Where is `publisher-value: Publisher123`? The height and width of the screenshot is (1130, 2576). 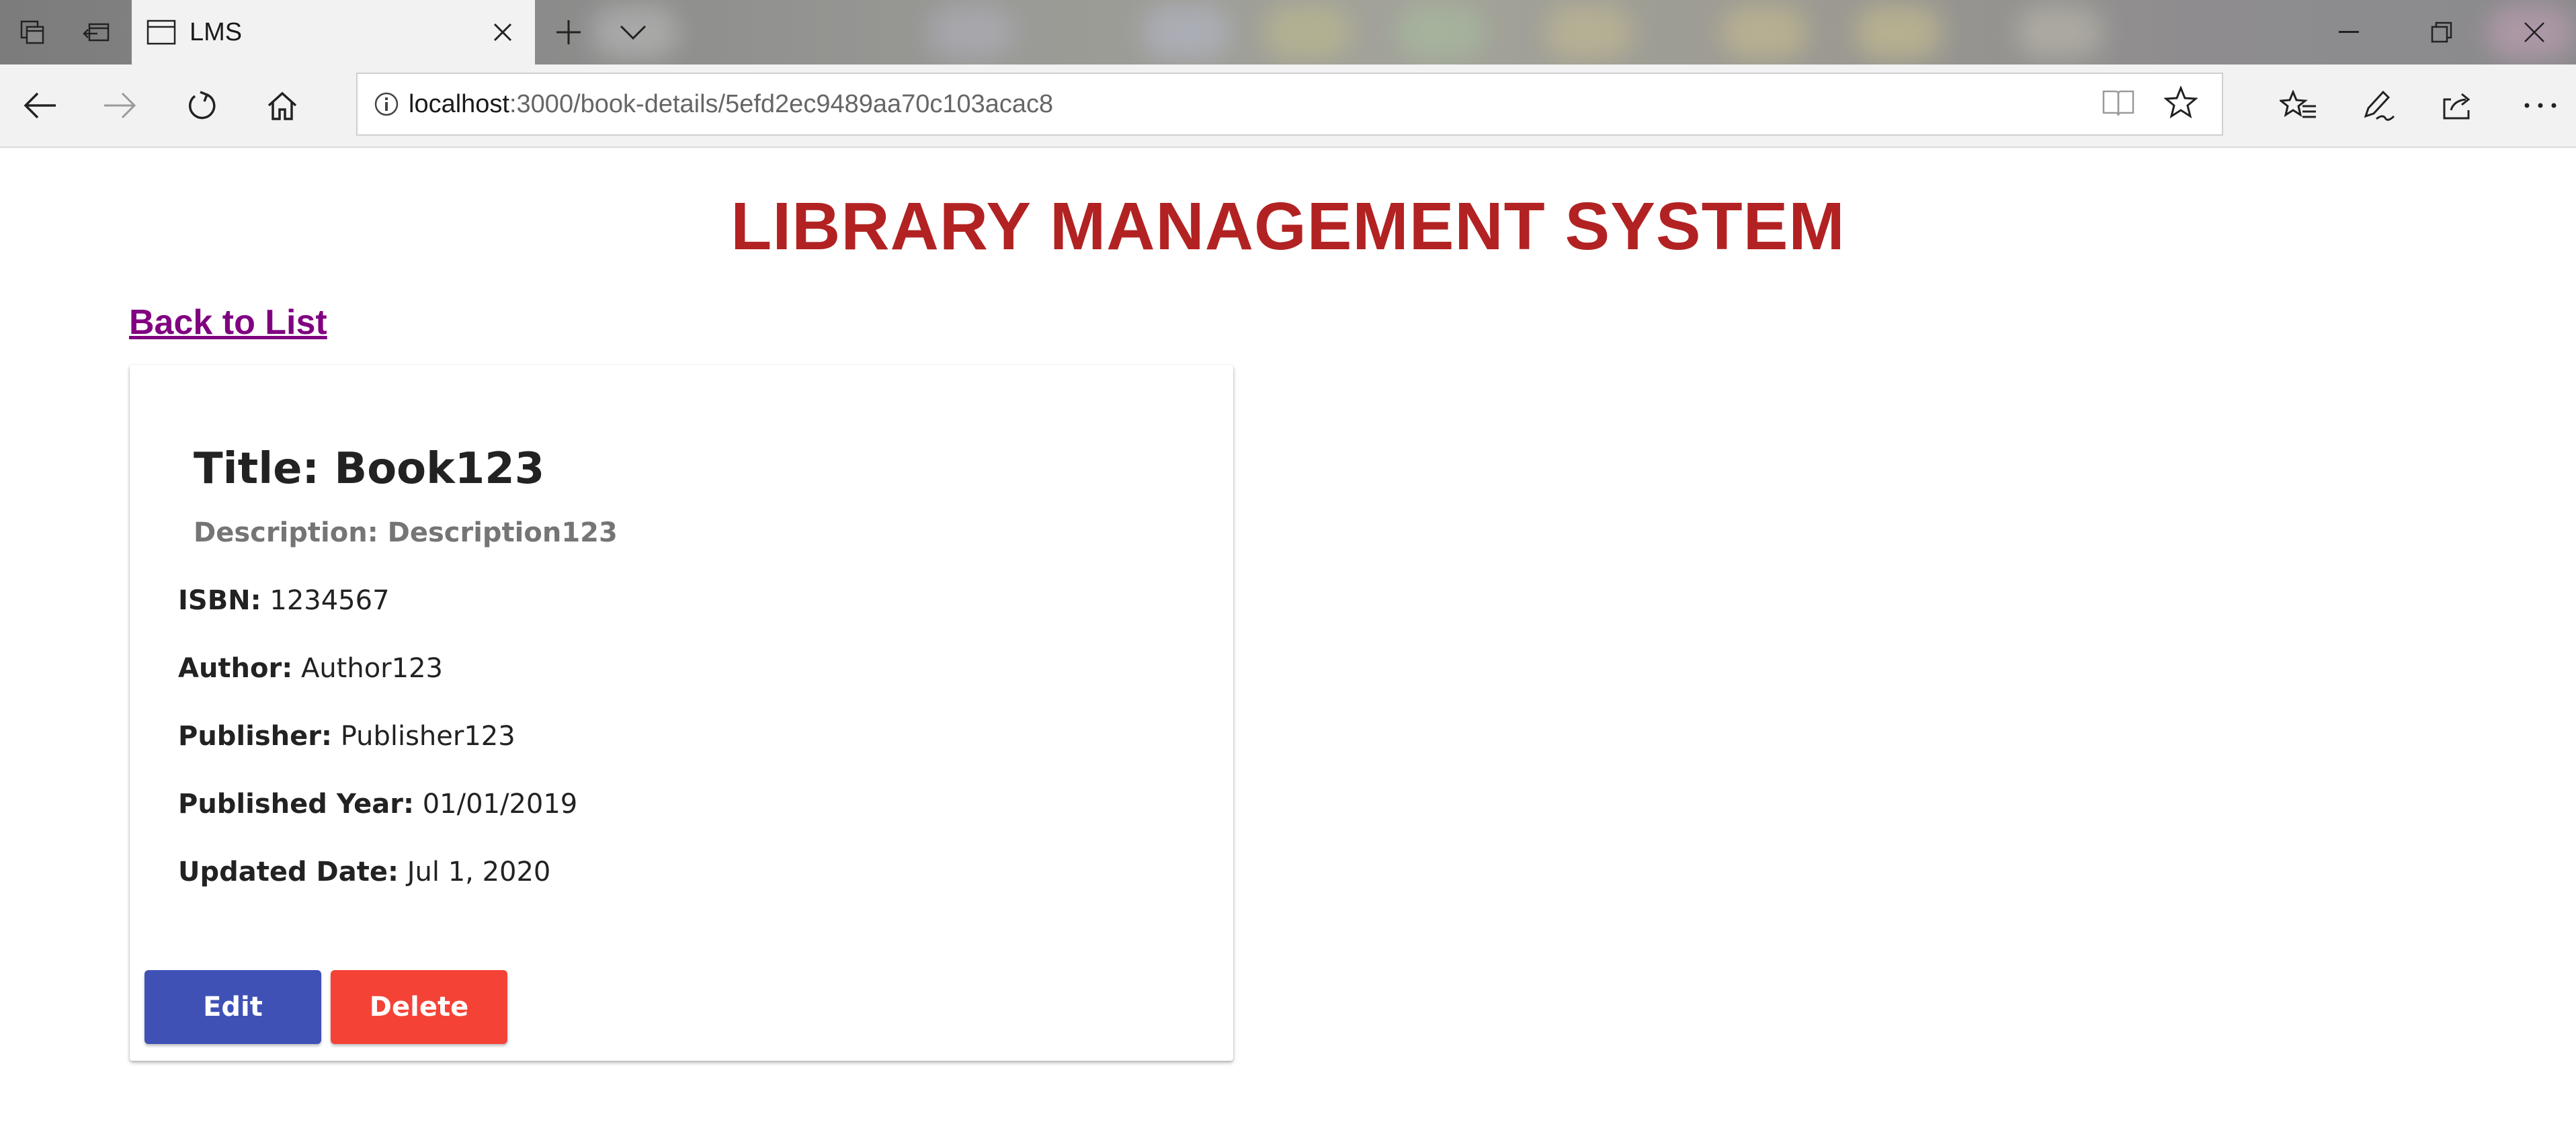 publisher-value: Publisher123 is located at coordinates (427, 736).